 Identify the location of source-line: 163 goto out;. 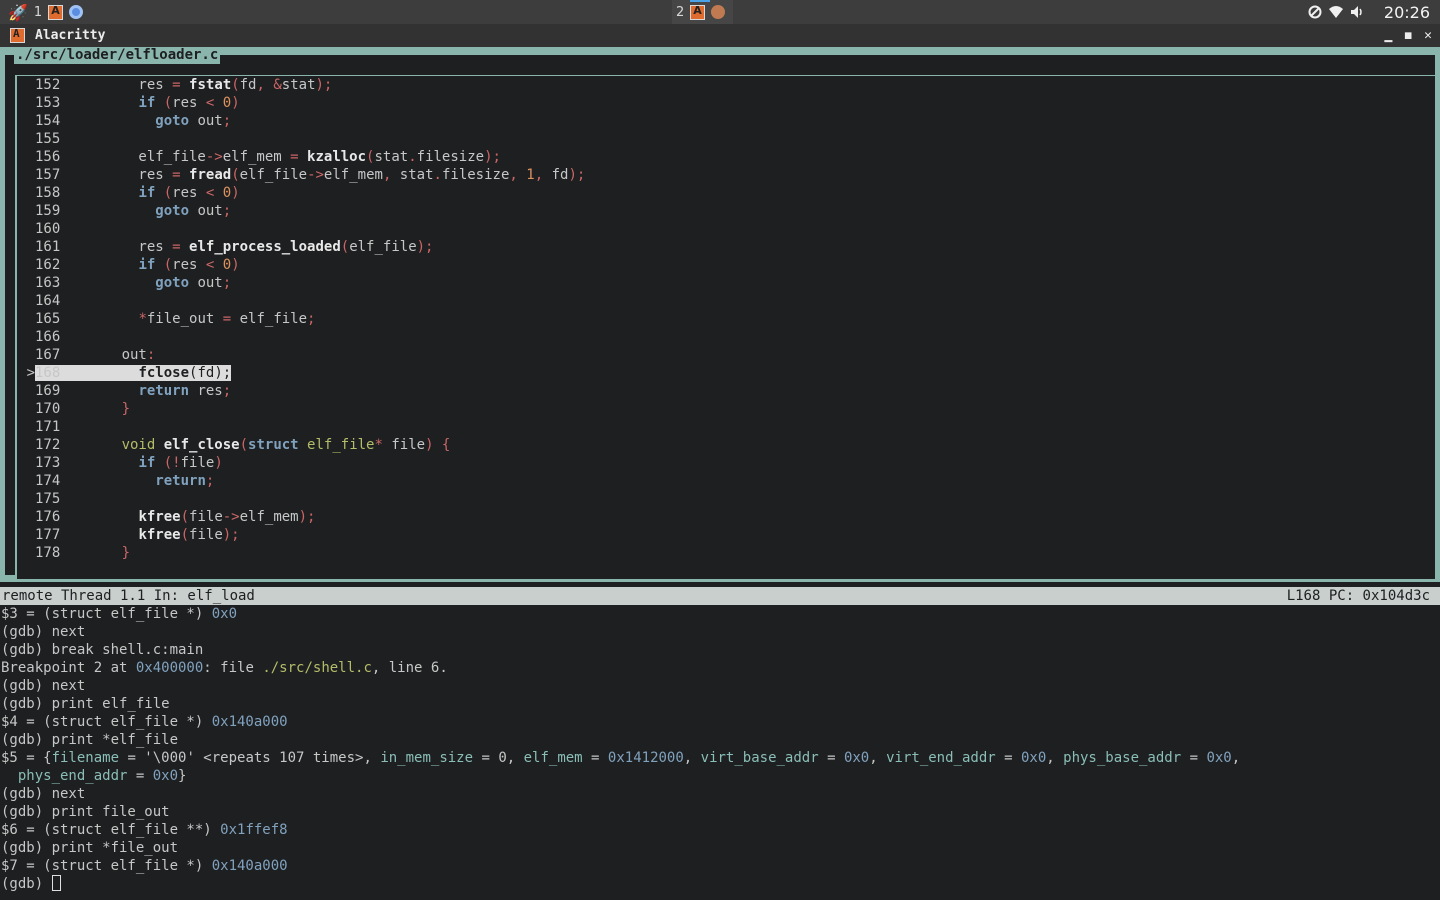
(726, 283).